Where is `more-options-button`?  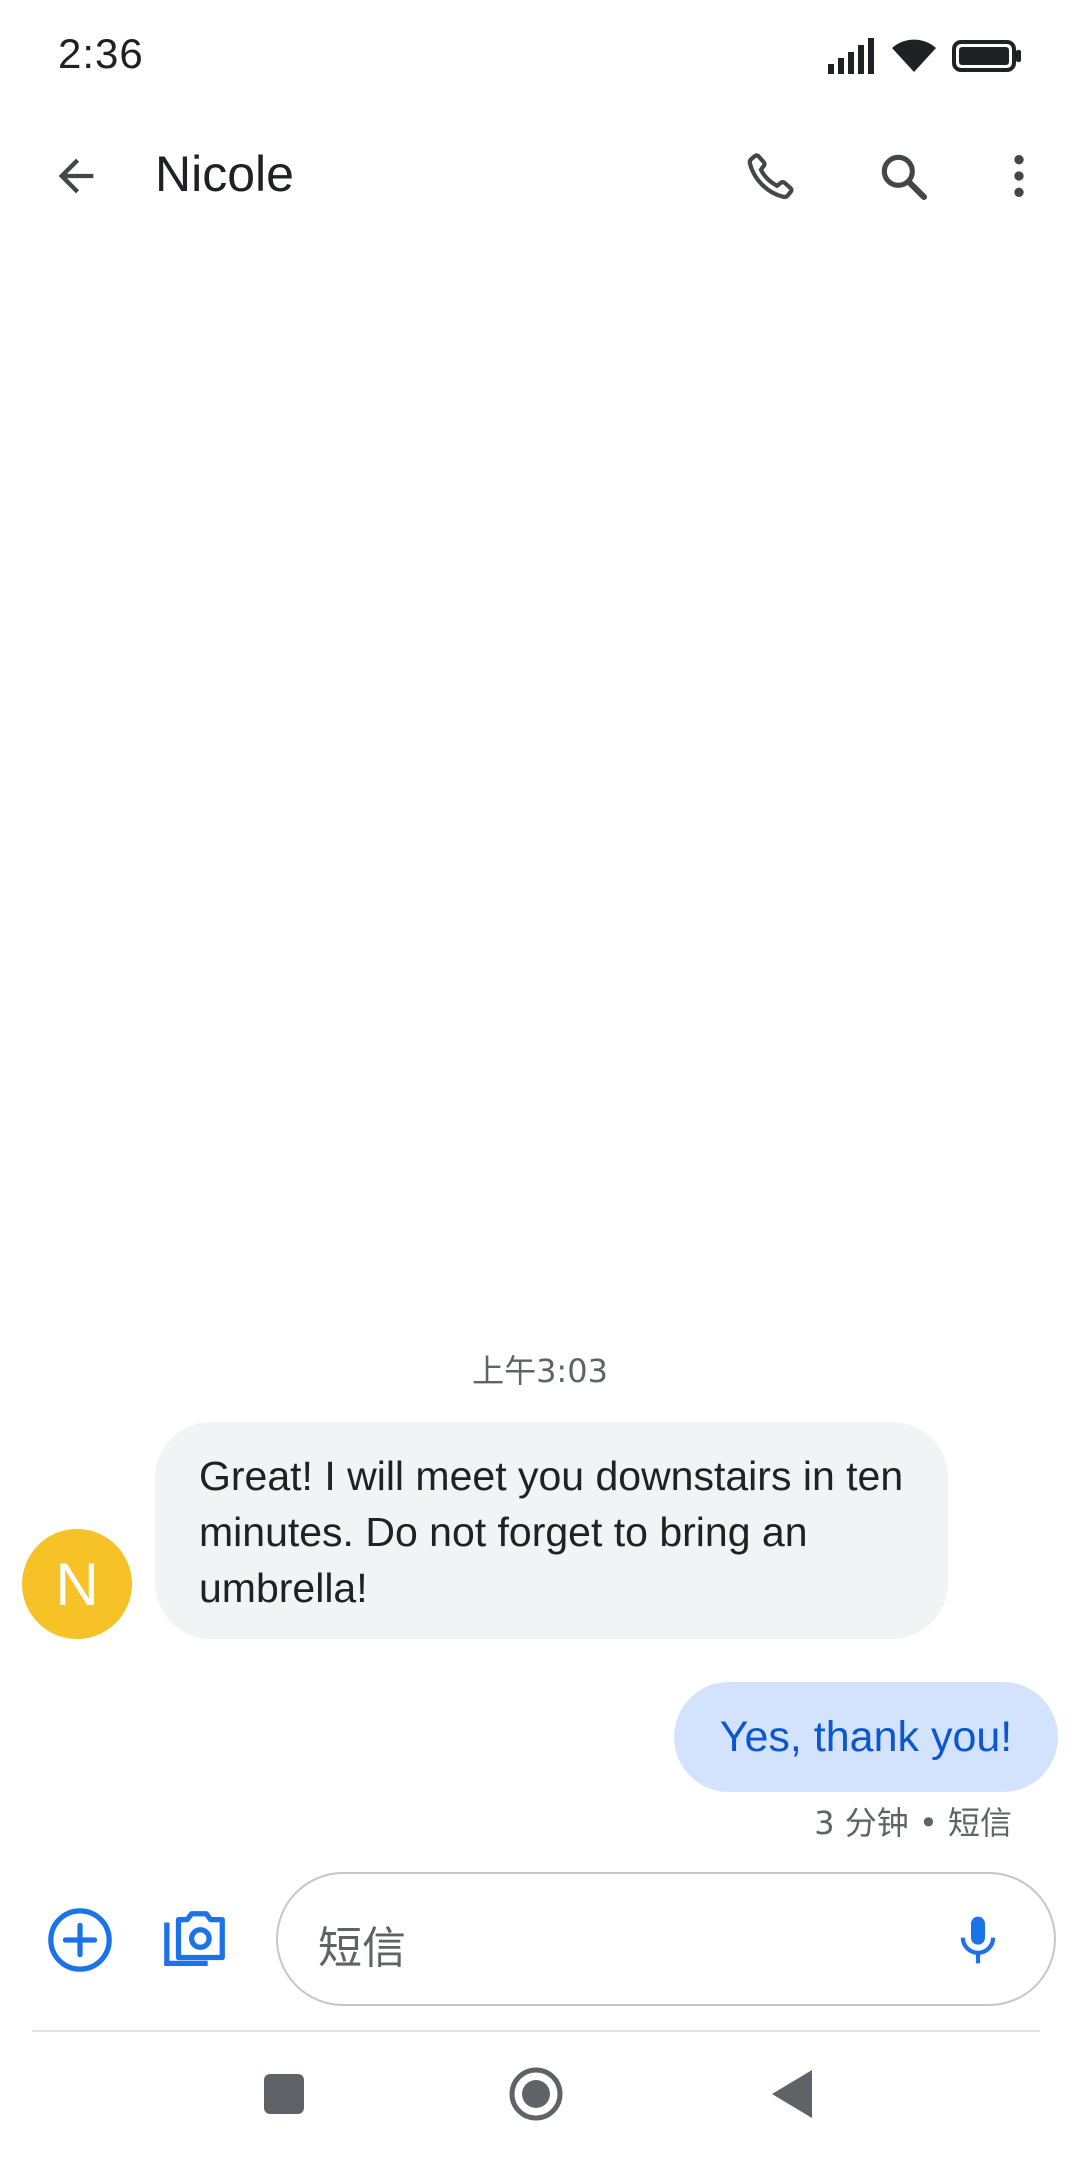 more-options-button is located at coordinates (1019, 176).